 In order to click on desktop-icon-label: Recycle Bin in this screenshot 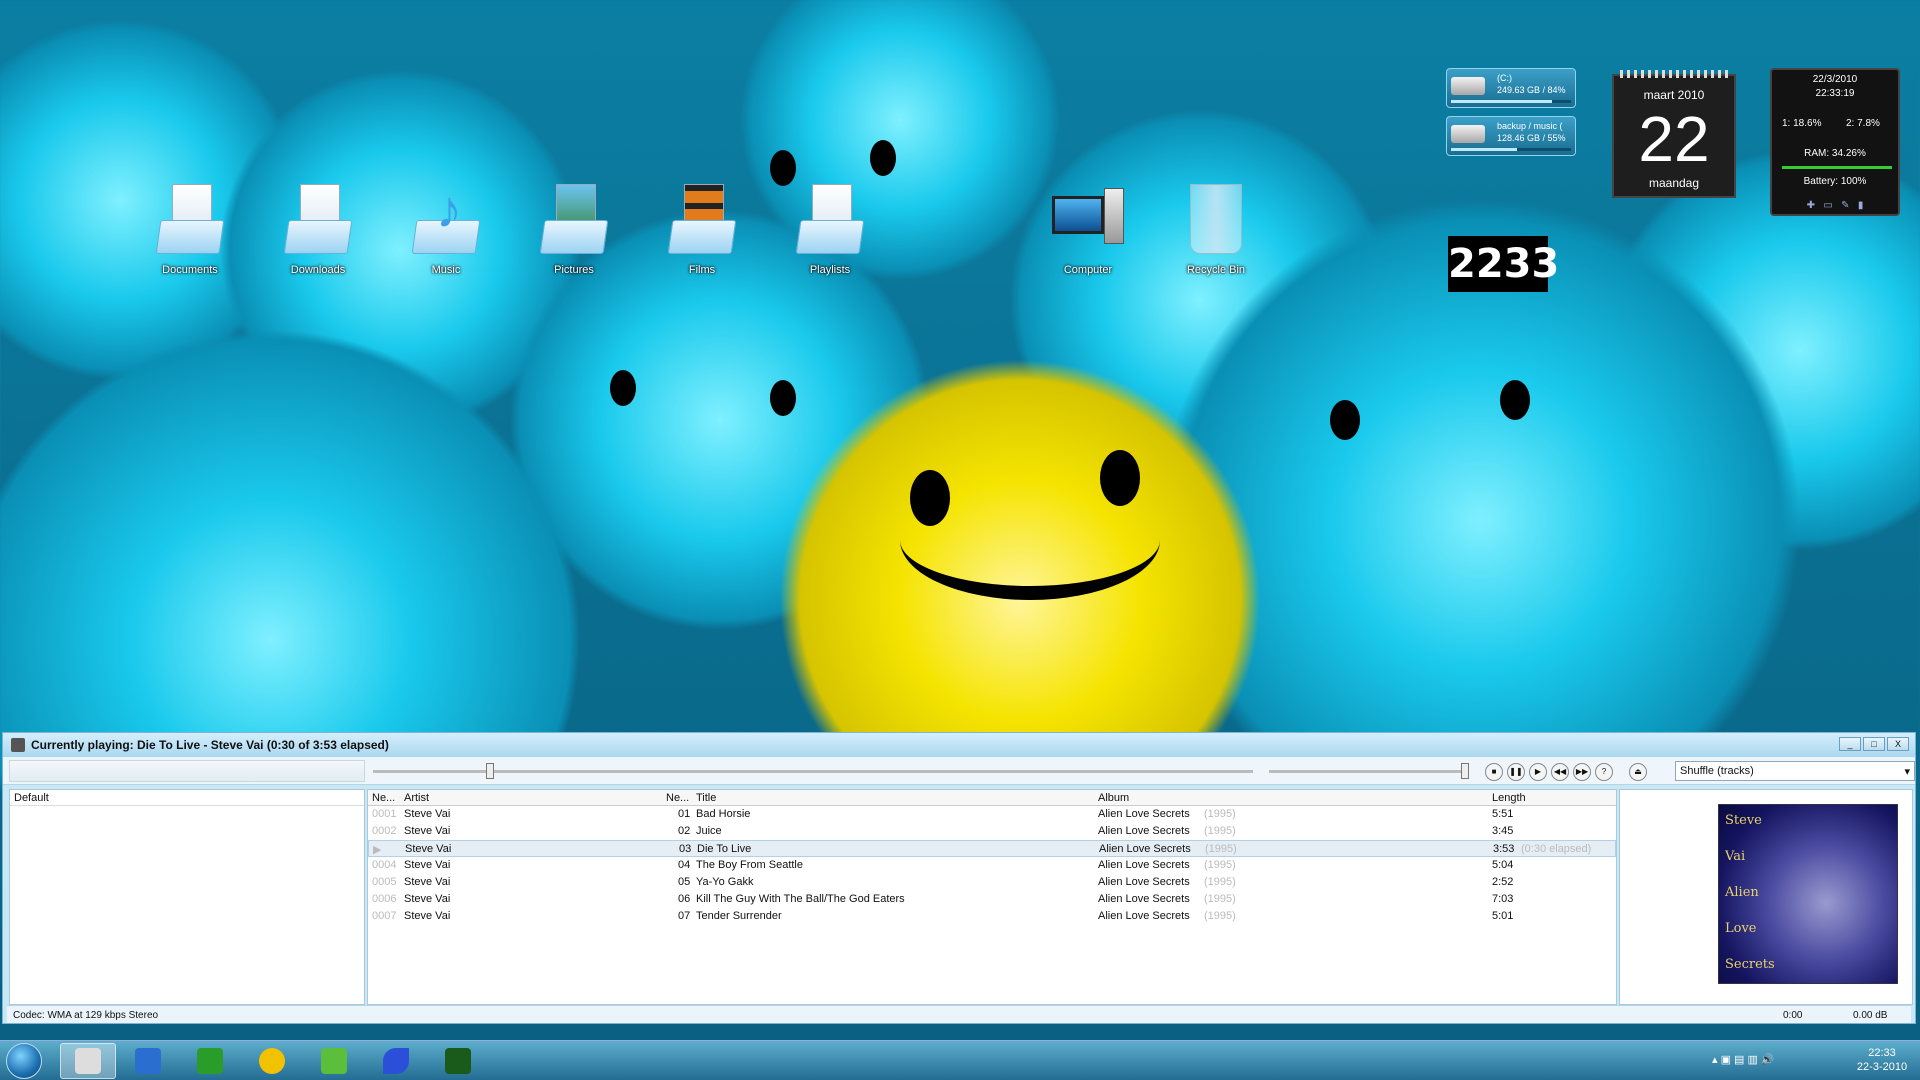, I will do `click(1216, 270)`.